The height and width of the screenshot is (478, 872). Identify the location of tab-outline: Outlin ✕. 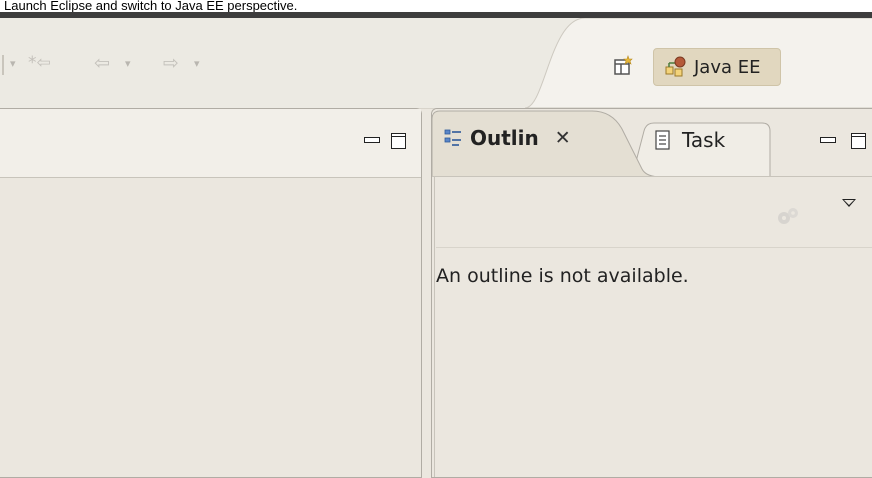
(506, 138).